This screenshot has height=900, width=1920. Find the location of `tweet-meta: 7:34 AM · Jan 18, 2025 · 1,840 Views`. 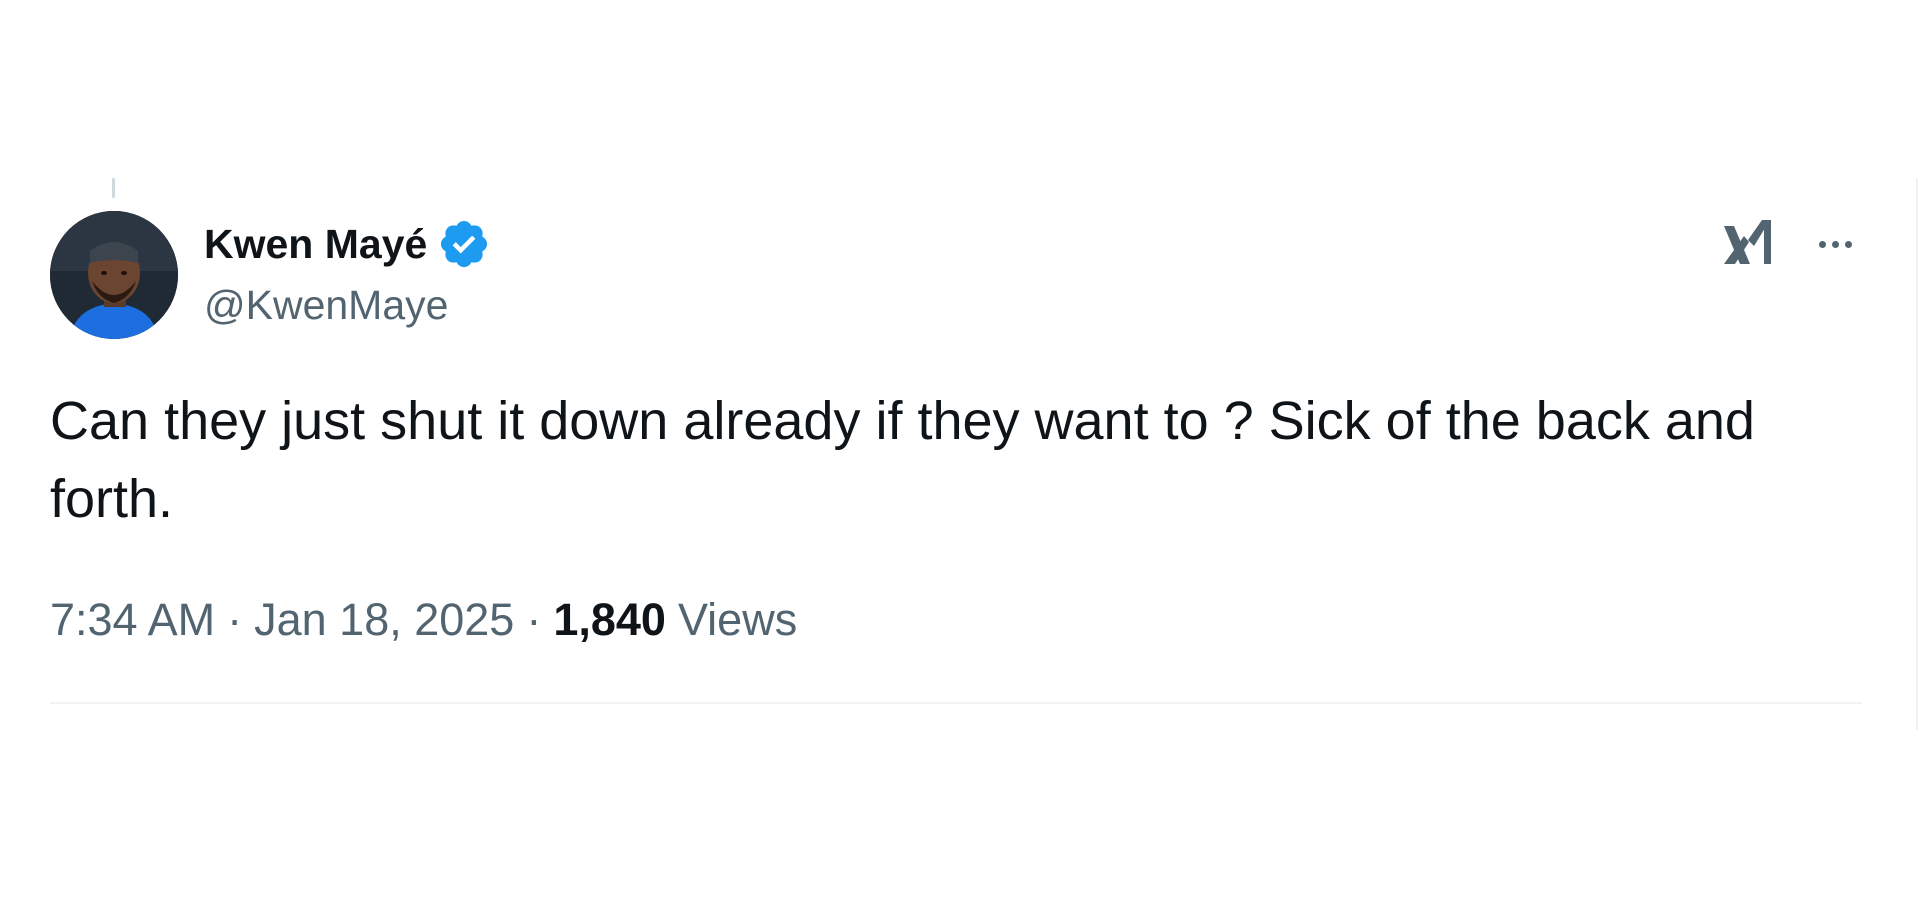

tweet-meta: 7:34 AM · Jan 18, 2025 · 1,840 Views is located at coordinates (423, 620).